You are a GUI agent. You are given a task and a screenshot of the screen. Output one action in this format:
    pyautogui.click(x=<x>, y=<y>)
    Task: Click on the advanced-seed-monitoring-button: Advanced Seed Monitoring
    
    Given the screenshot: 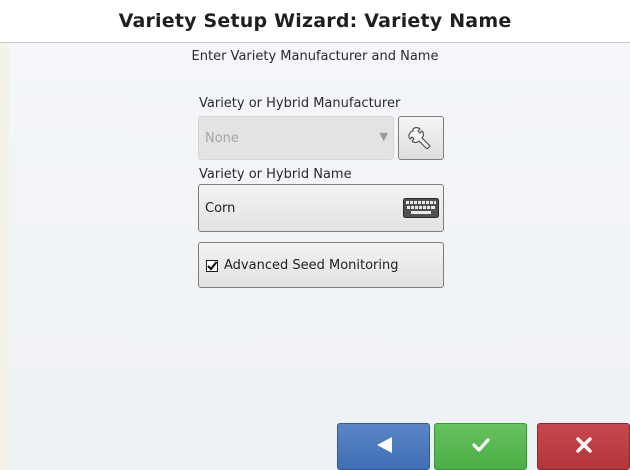 What is the action you would take?
    pyautogui.click(x=321, y=265)
    